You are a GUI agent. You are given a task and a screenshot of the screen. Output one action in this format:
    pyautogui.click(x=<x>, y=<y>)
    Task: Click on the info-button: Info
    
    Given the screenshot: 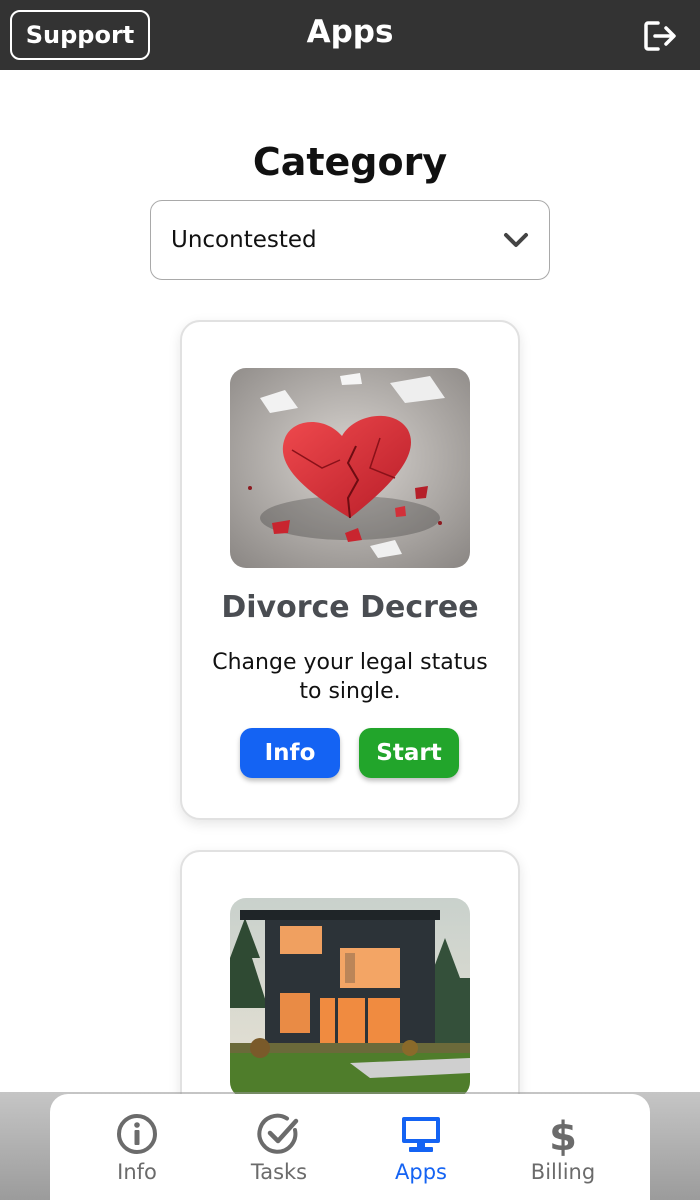 What is the action you would take?
    pyautogui.click(x=290, y=753)
    